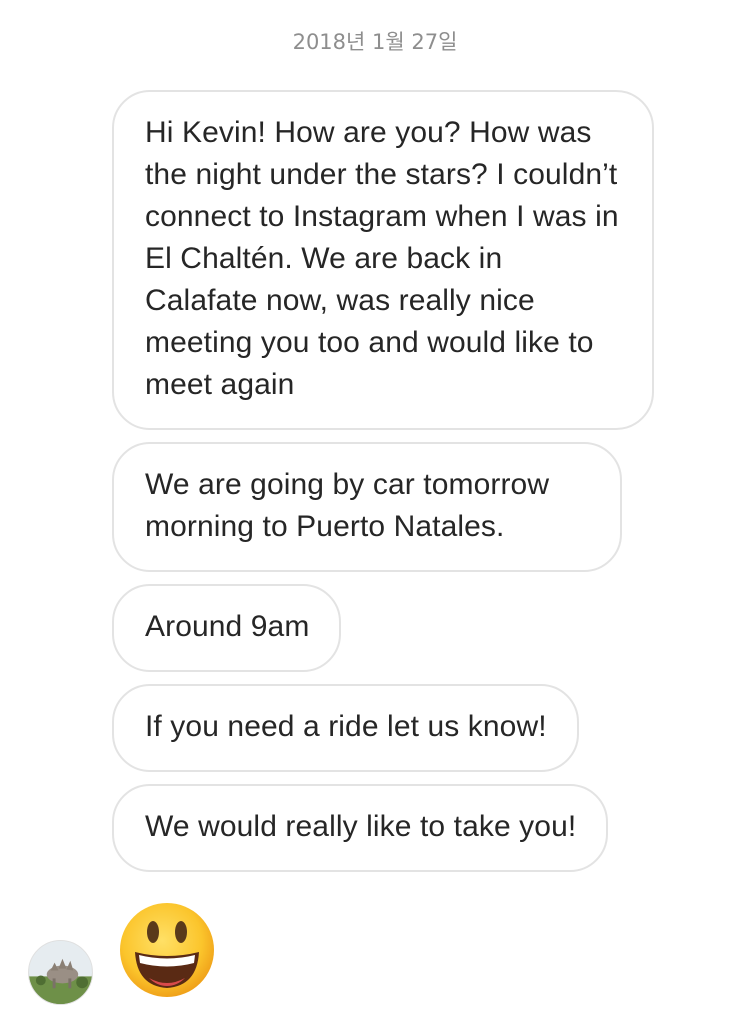  Describe the element at coordinates (360, 828) in the screenshot. I see `message-bubble: We would really like to take you!` at that location.